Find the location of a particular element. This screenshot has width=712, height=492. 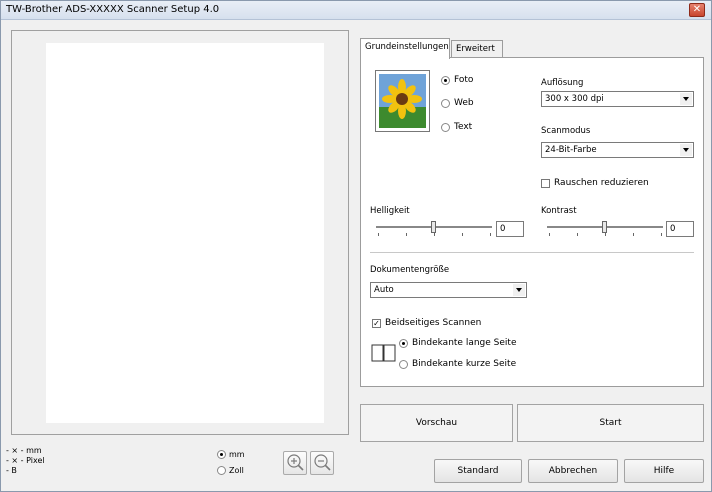

tab-erweitert: Erweitert is located at coordinates (477, 48).